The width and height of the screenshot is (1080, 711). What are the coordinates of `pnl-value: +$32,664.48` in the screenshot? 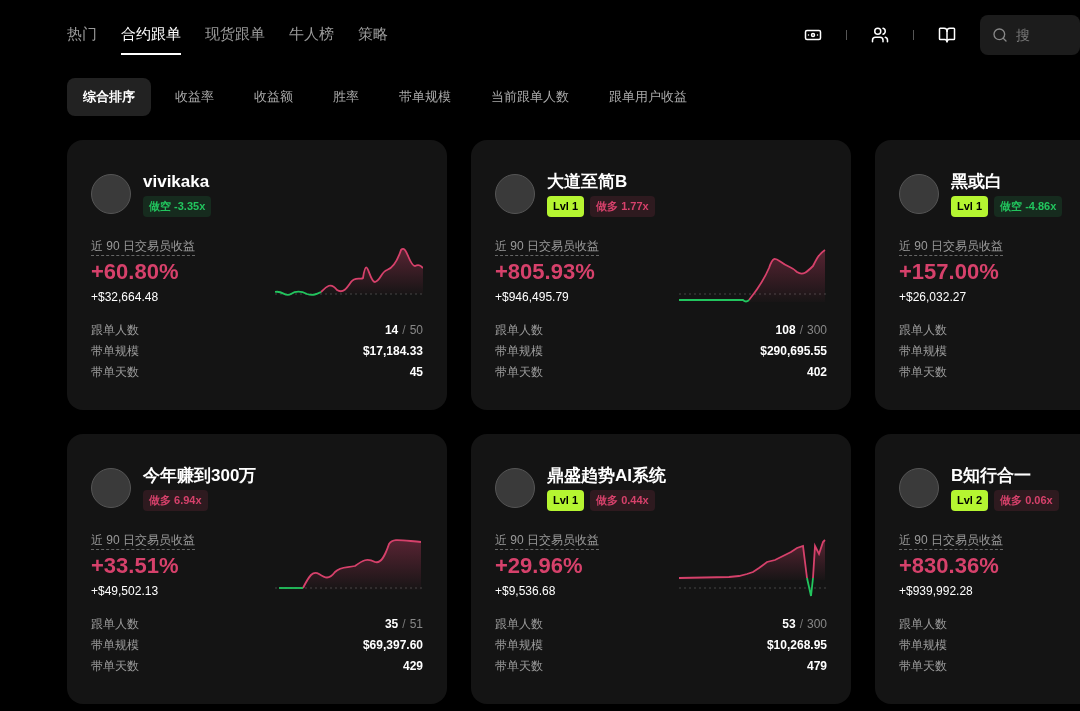 It's located at (125, 297).